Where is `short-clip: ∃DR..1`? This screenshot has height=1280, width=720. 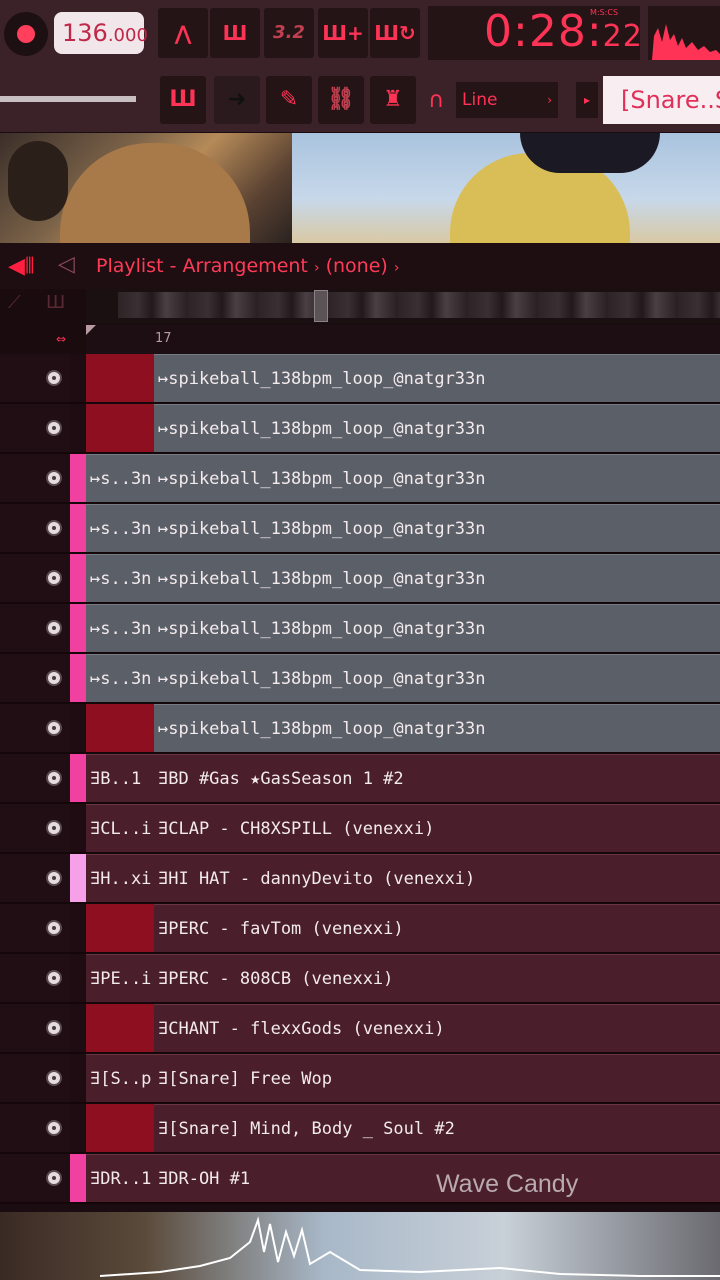
short-clip: ∃DR..1 is located at coordinates (120, 1178).